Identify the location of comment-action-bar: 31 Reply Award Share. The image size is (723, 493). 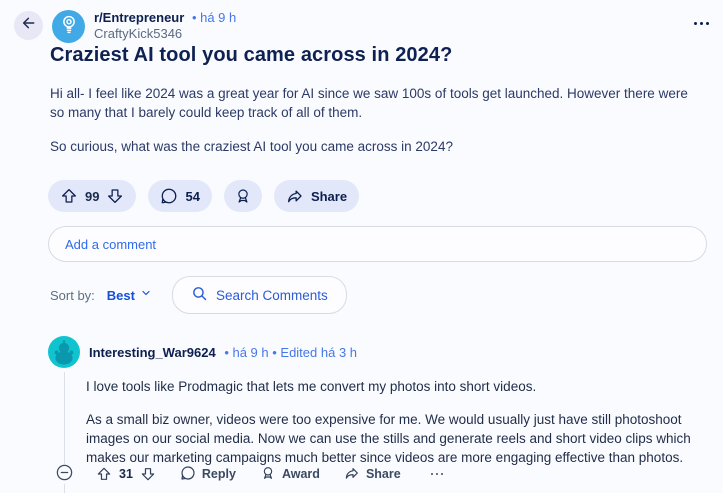
(247, 474).